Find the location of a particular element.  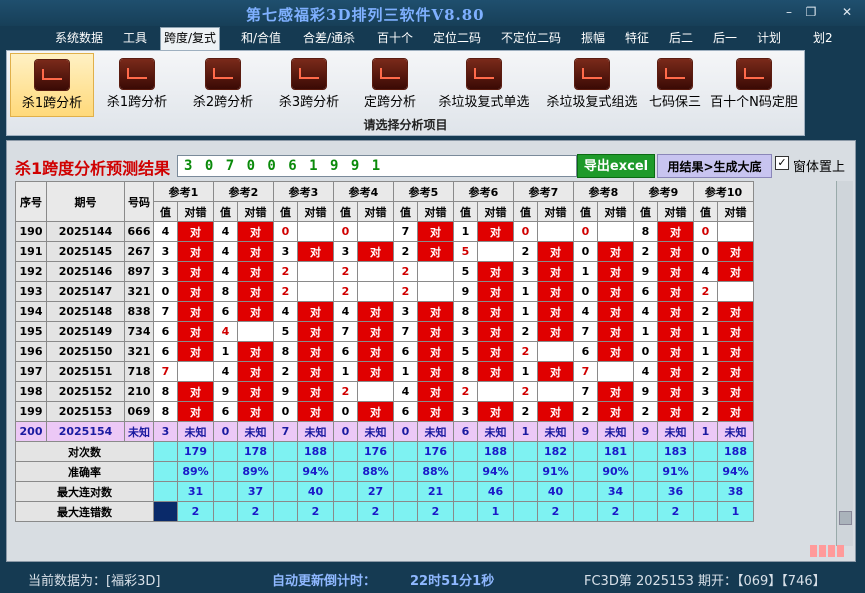

cell-value: 3 is located at coordinates (165, 431).